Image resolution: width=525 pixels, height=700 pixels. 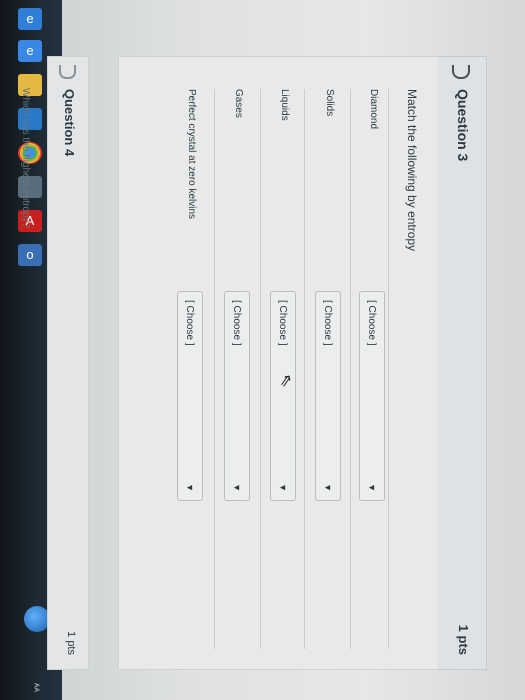 I want to click on question-4-header: Question 4 1 pts, so click(x=68, y=363).